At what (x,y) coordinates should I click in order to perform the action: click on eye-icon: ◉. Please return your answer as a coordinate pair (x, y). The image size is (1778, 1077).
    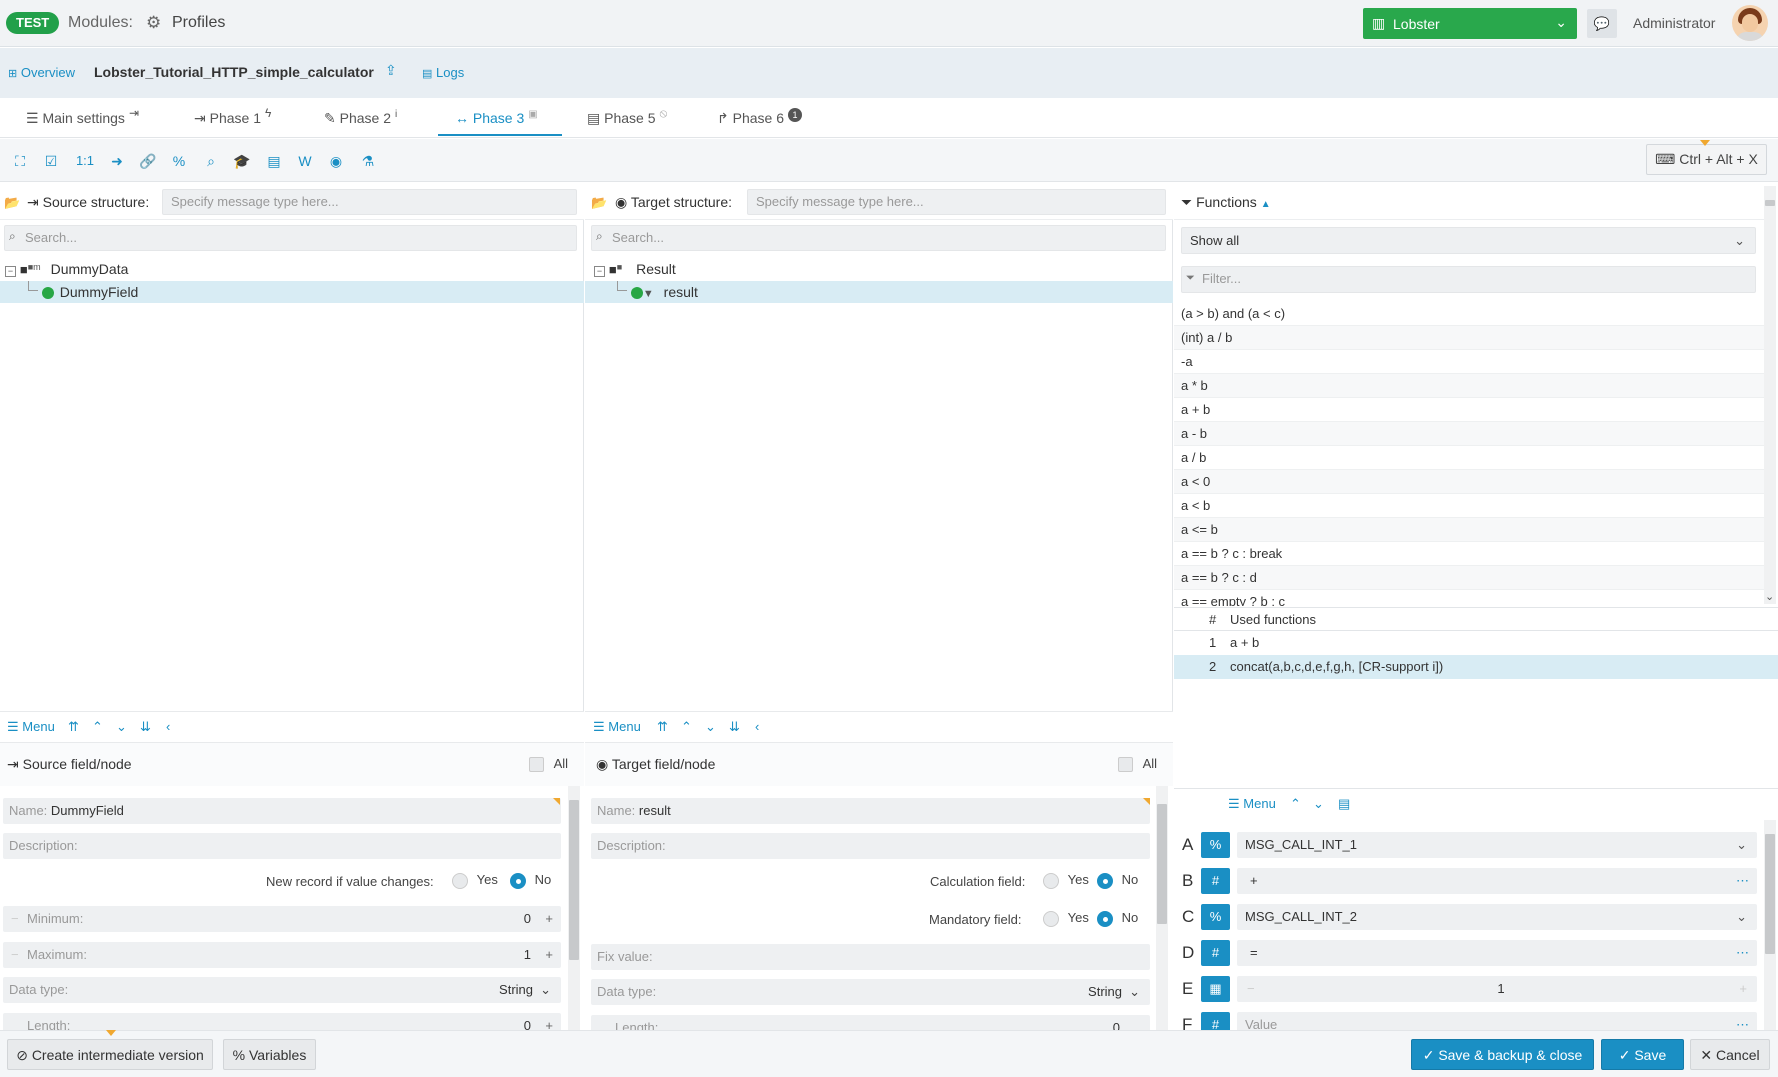
    Looking at the image, I should click on (336, 161).